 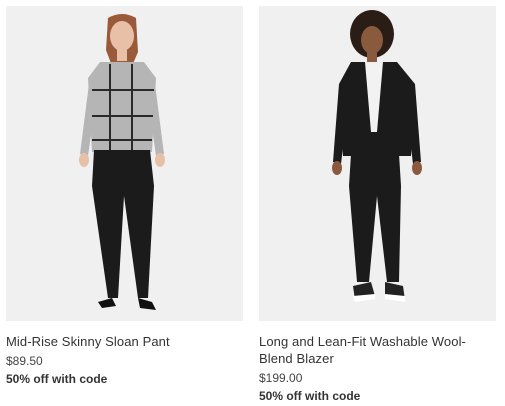 What do you see at coordinates (124, 341) in the screenshot?
I see `product-name: Mid-Rise Skinny Sloan Pant` at bounding box center [124, 341].